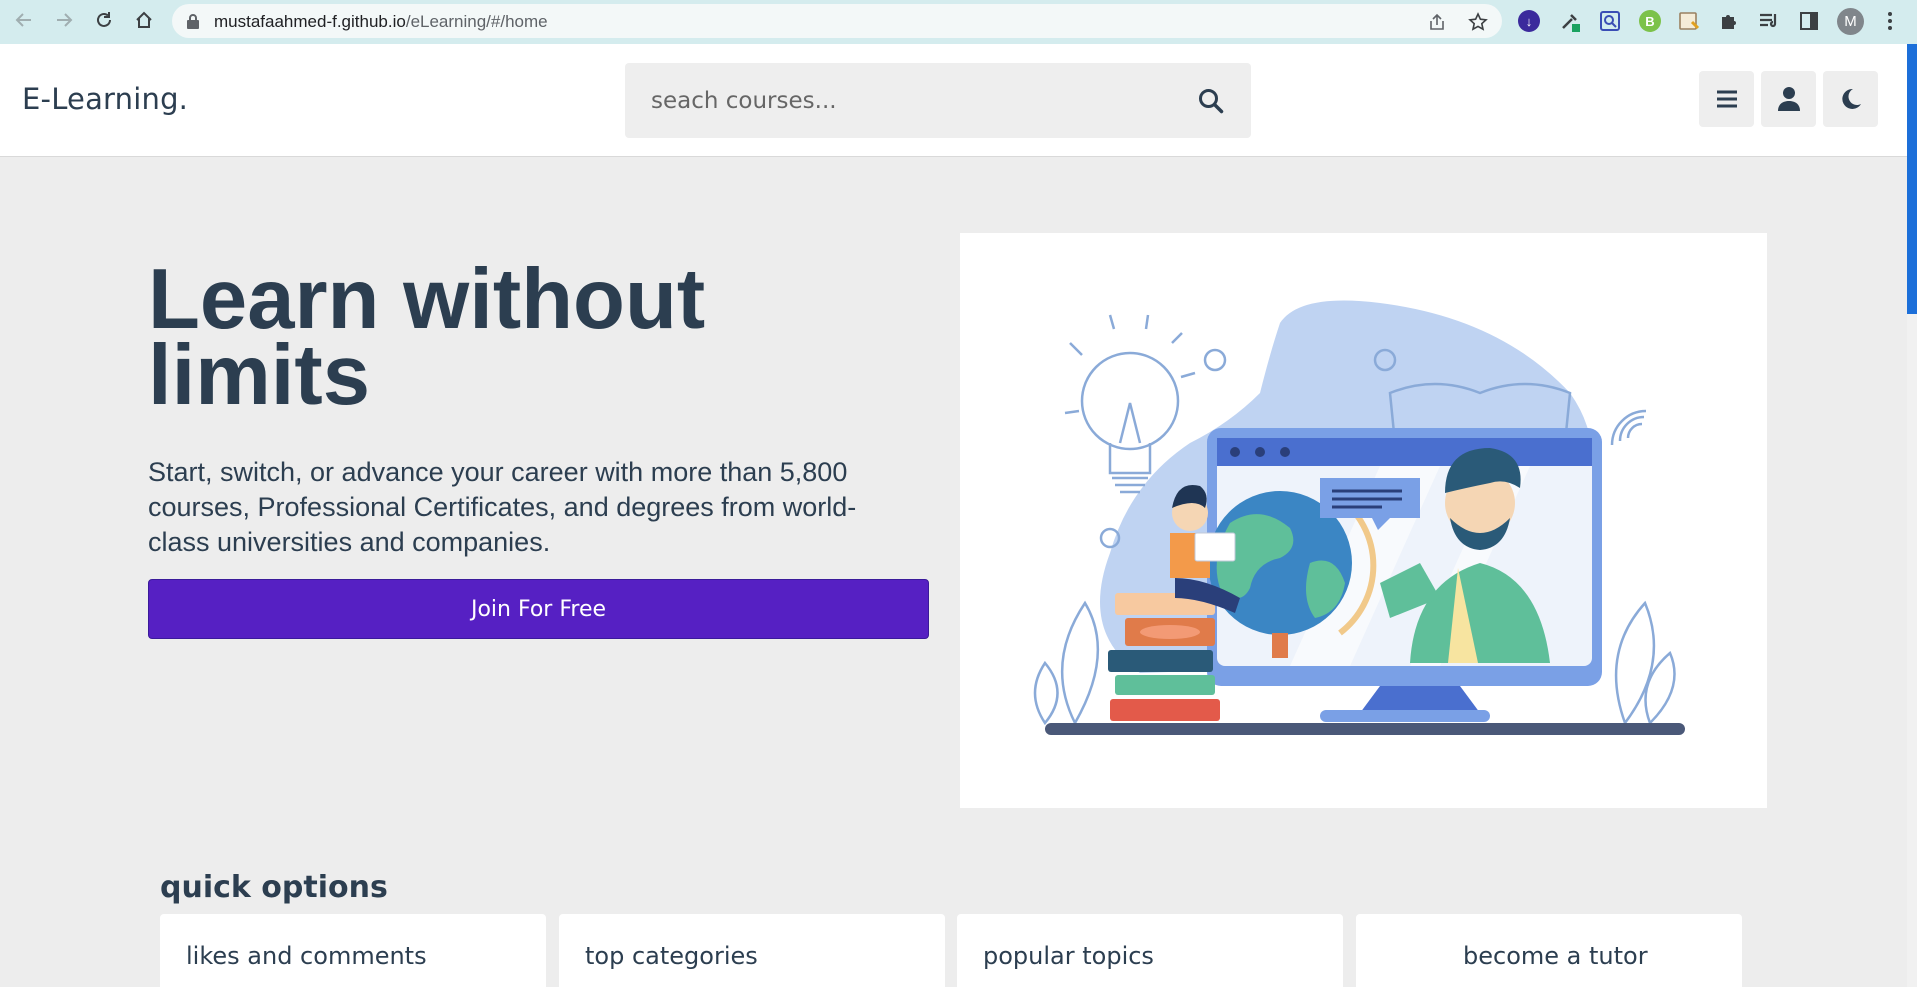 The image size is (1917, 987). Describe the element at coordinates (105, 99) in the screenshot. I see `site-logo: E-Learning.` at that location.